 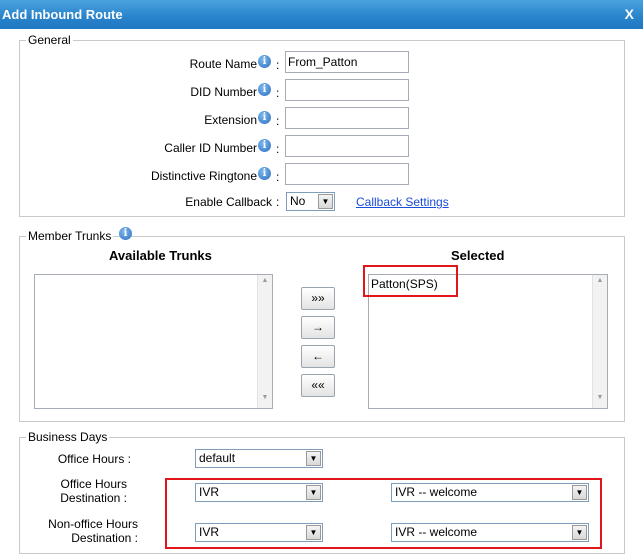 I want to click on caller-id-number-input, so click(x=347, y=146).